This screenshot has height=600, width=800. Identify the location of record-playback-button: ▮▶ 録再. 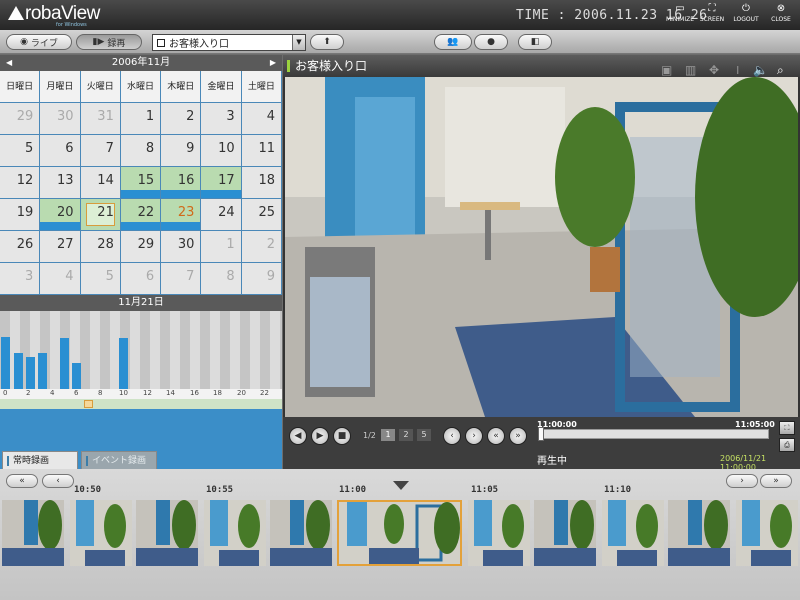
(109, 42).